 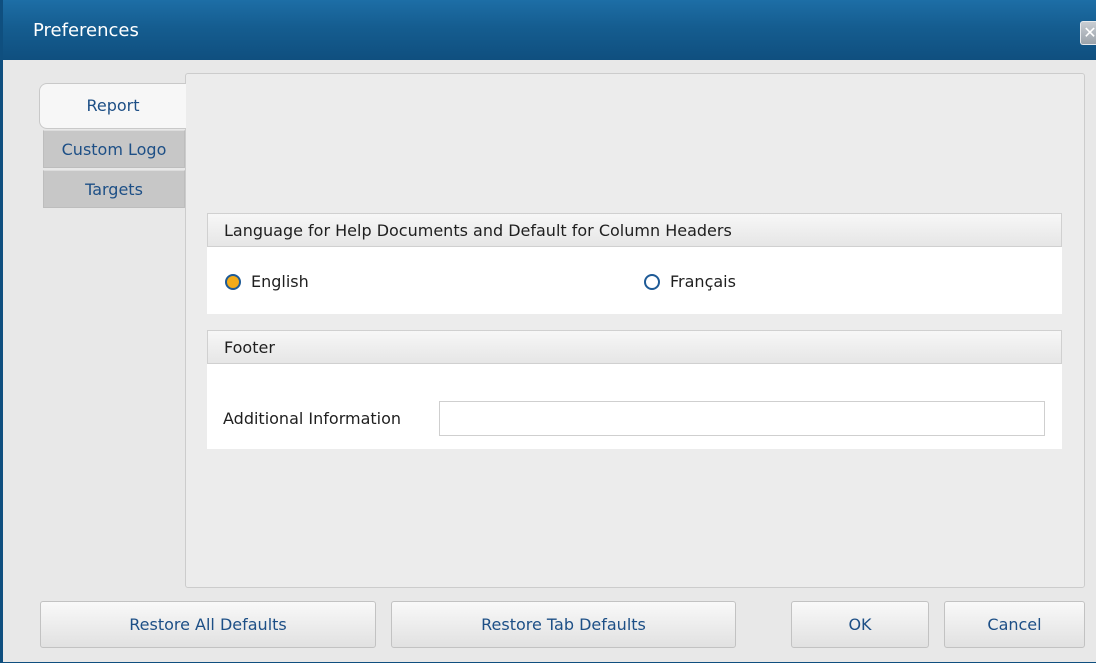 I want to click on footer-section: Footer Additional Information, so click(x=634, y=389).